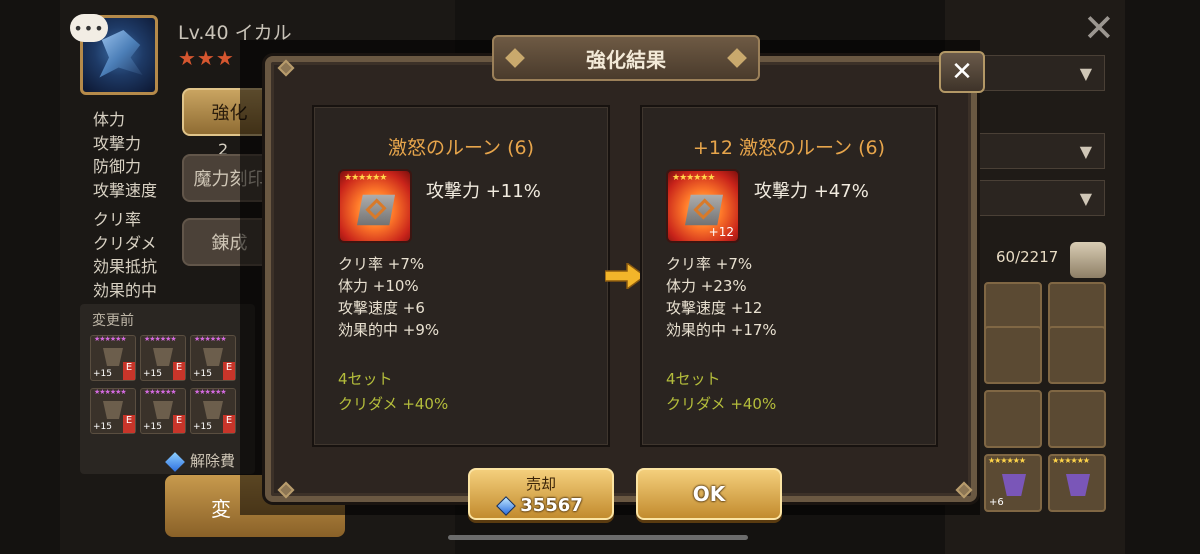 This screenshot has width=1200, height=554. Describe the element at coordinates (703, 206) in the screenshot. I see `rune-icon: ★★★★★★ +12` at that location.